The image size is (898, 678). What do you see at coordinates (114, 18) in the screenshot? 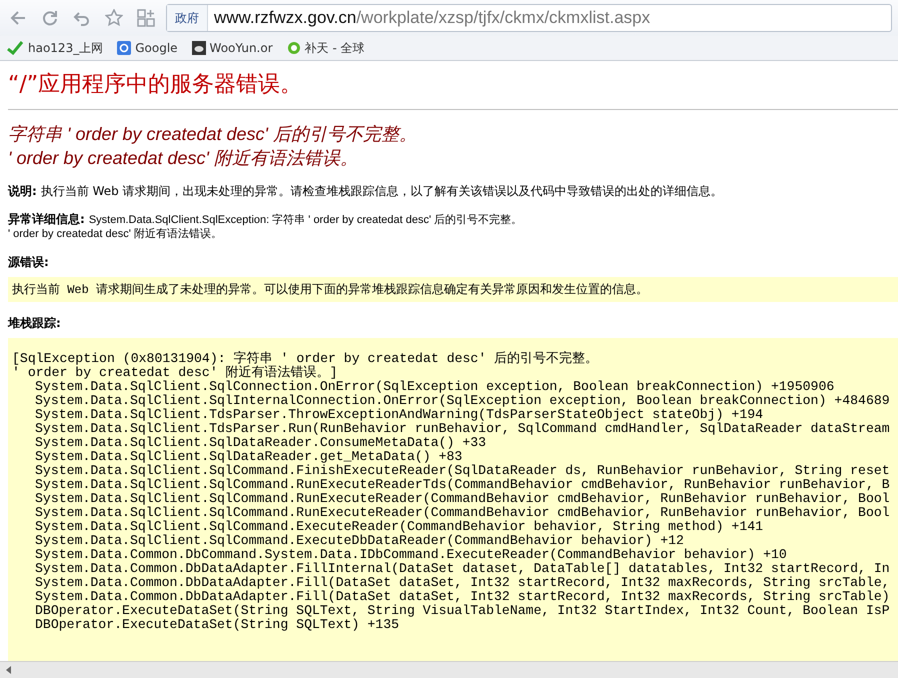
I see `star-icon` at bounding box center [114, 18].